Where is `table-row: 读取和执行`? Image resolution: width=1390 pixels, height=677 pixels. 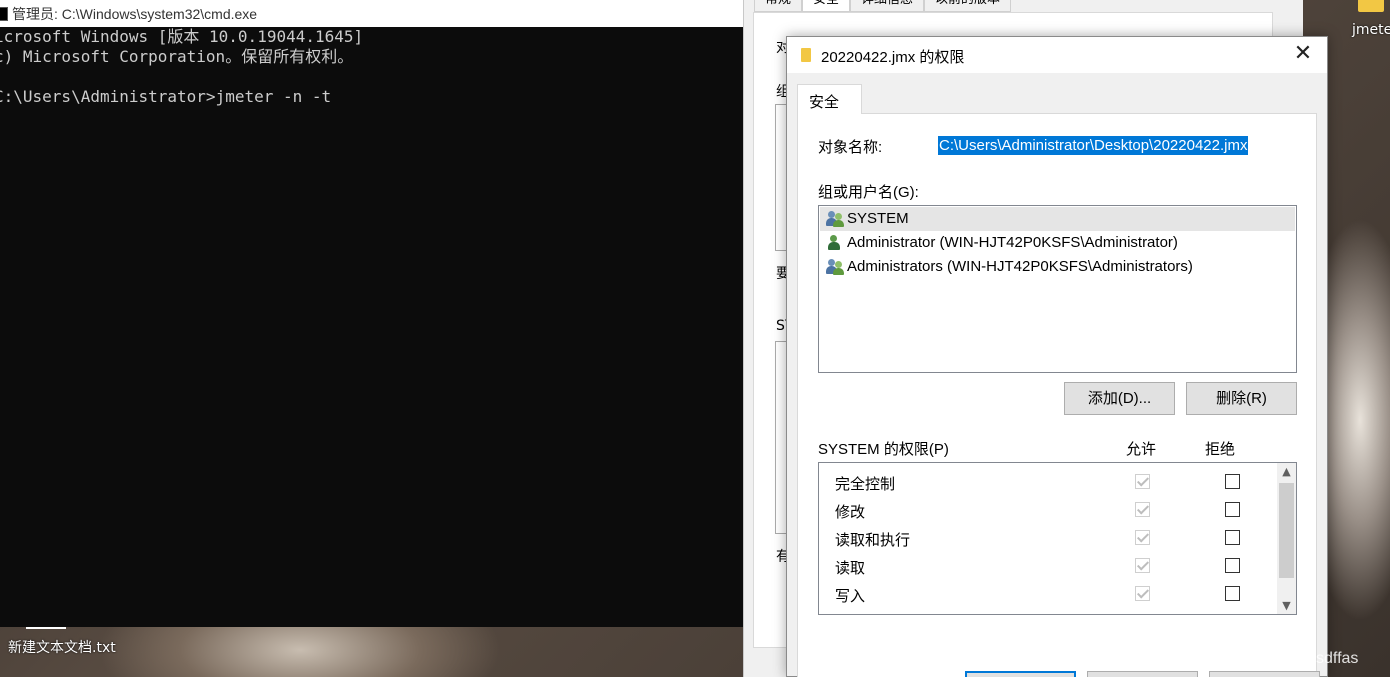
table-row: 读取和执行 is located at coordinates (1048, 538).